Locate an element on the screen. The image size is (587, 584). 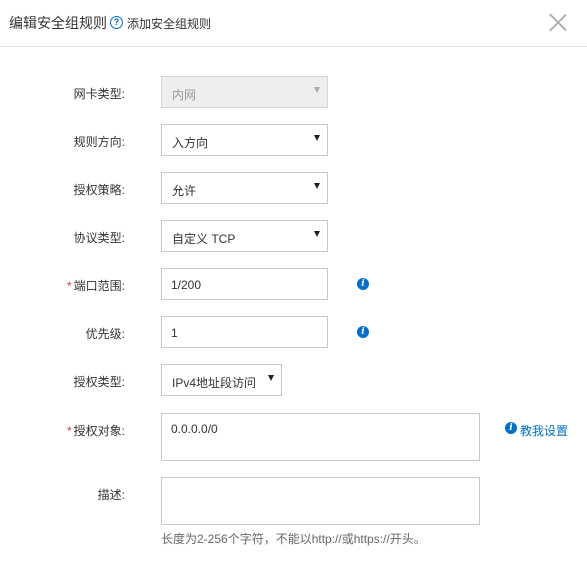
port-range-label-text: 端口范围: is located at coordinates (99, 286).